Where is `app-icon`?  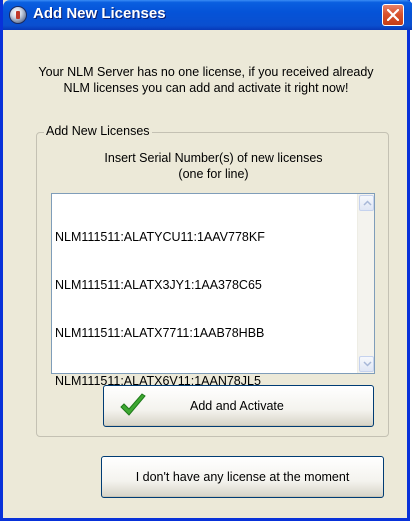
app-icon is located at coordinates (18, 15).